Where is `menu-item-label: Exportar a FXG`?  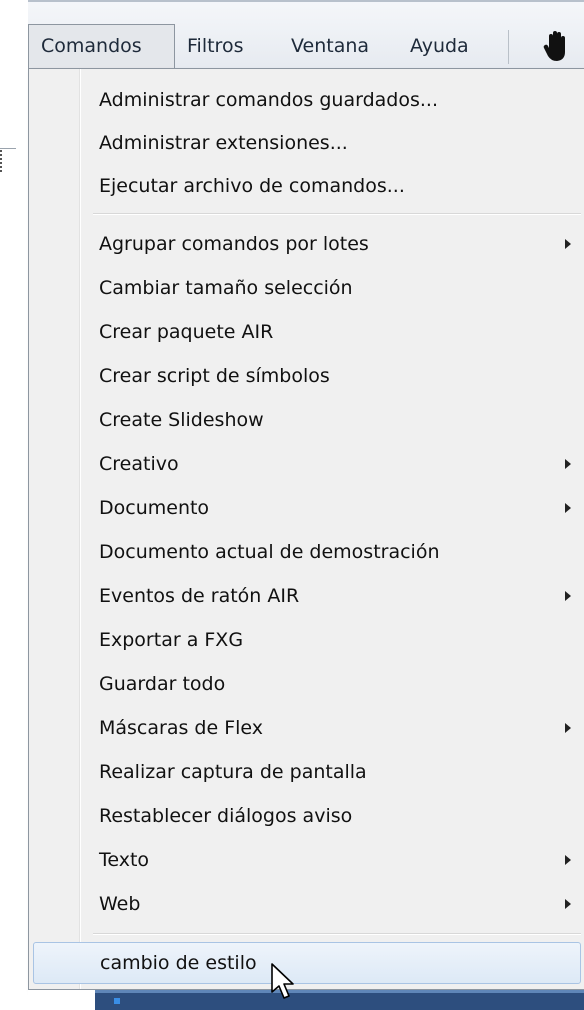 menu-item-label: Exportar a FXG is located at coordinates (171, 640).